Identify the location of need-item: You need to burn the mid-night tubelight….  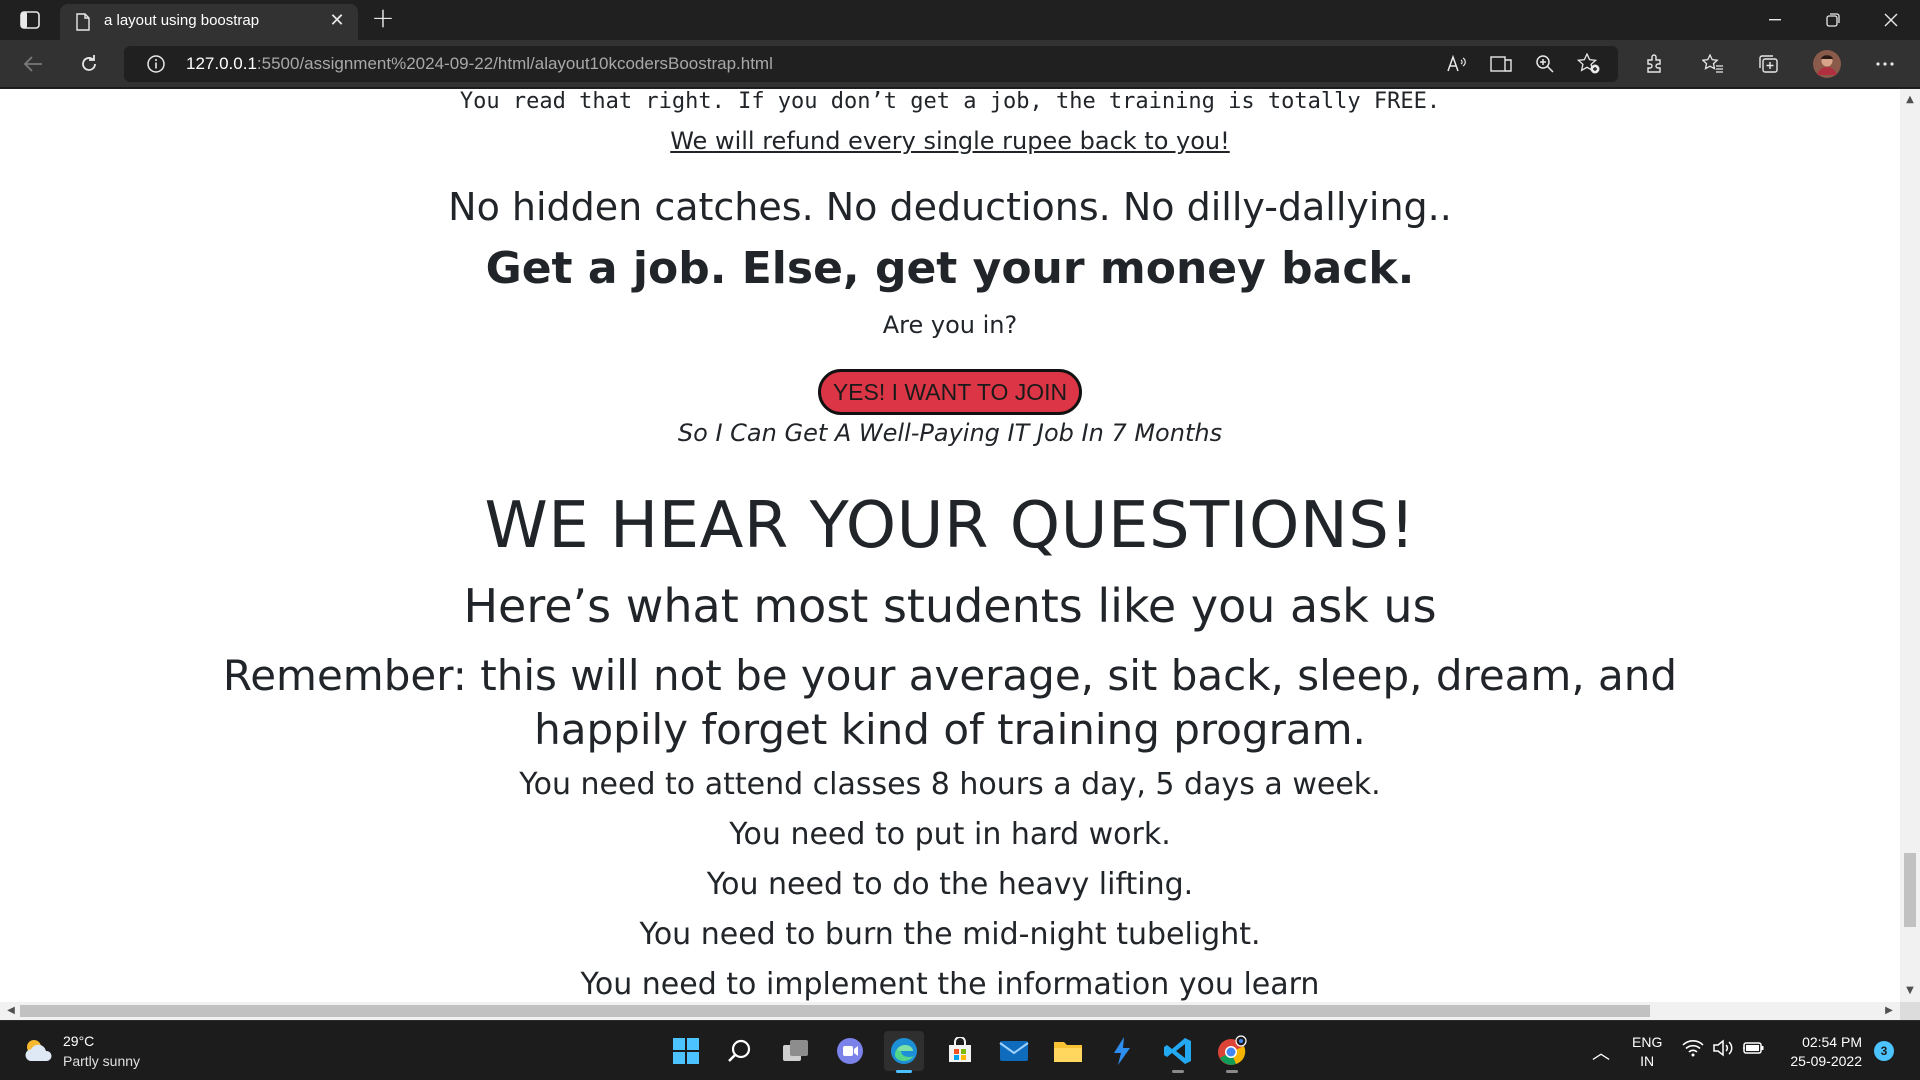
(950, 934).